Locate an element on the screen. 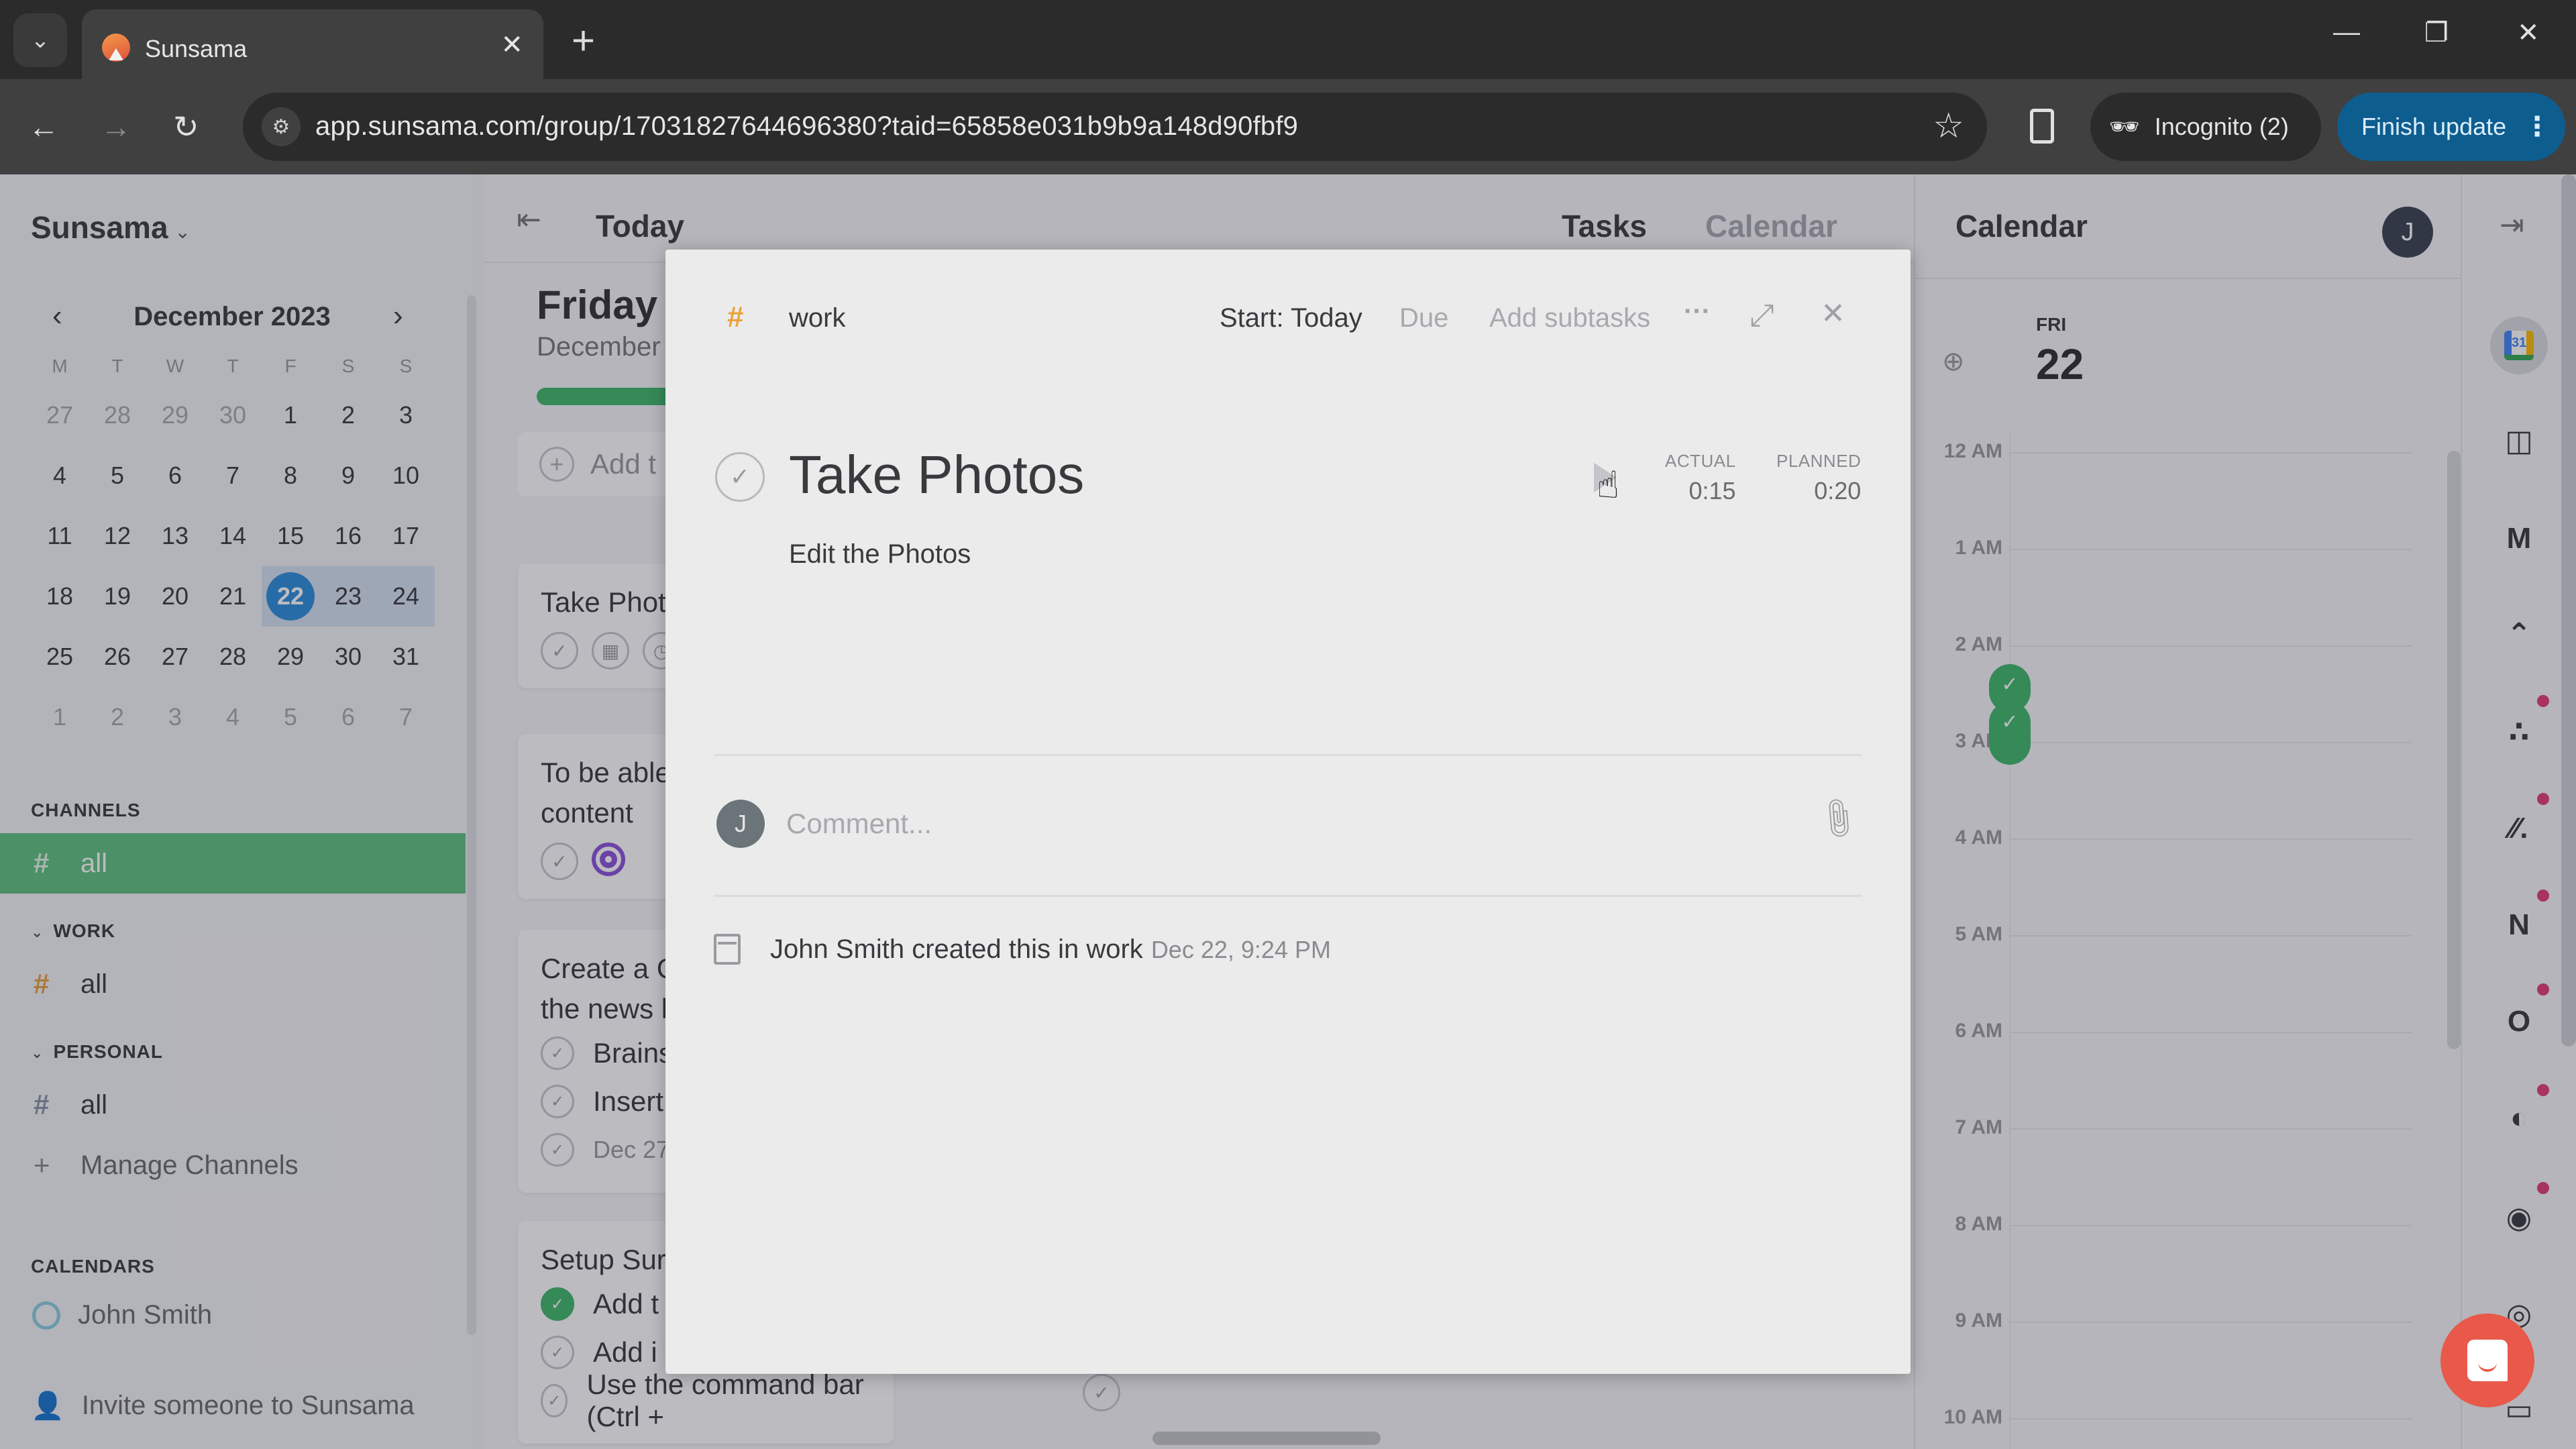 This screenshot has height=1449, width=2576. finish-update-label: Finish update is located at coordinates (2434, 126).